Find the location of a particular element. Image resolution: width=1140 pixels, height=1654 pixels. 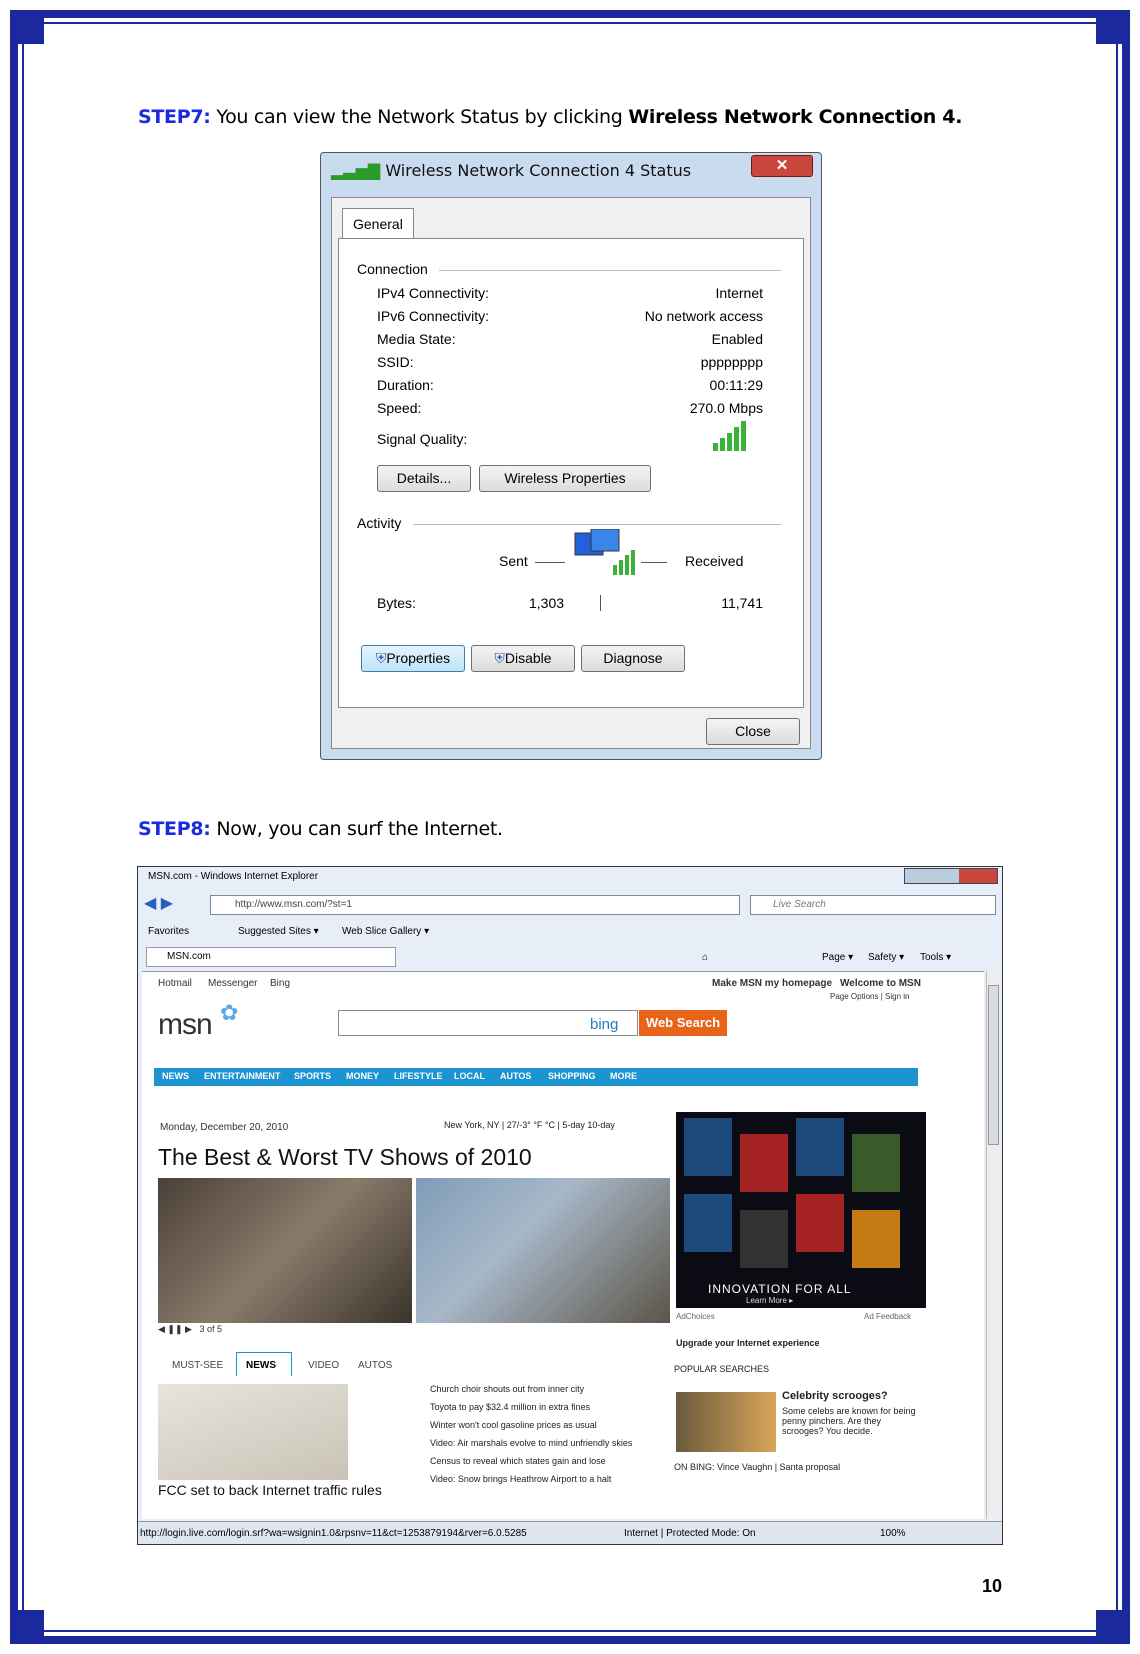

nav-entertainment: ENTERTAINMENT is located at coordinates (242, 1076).